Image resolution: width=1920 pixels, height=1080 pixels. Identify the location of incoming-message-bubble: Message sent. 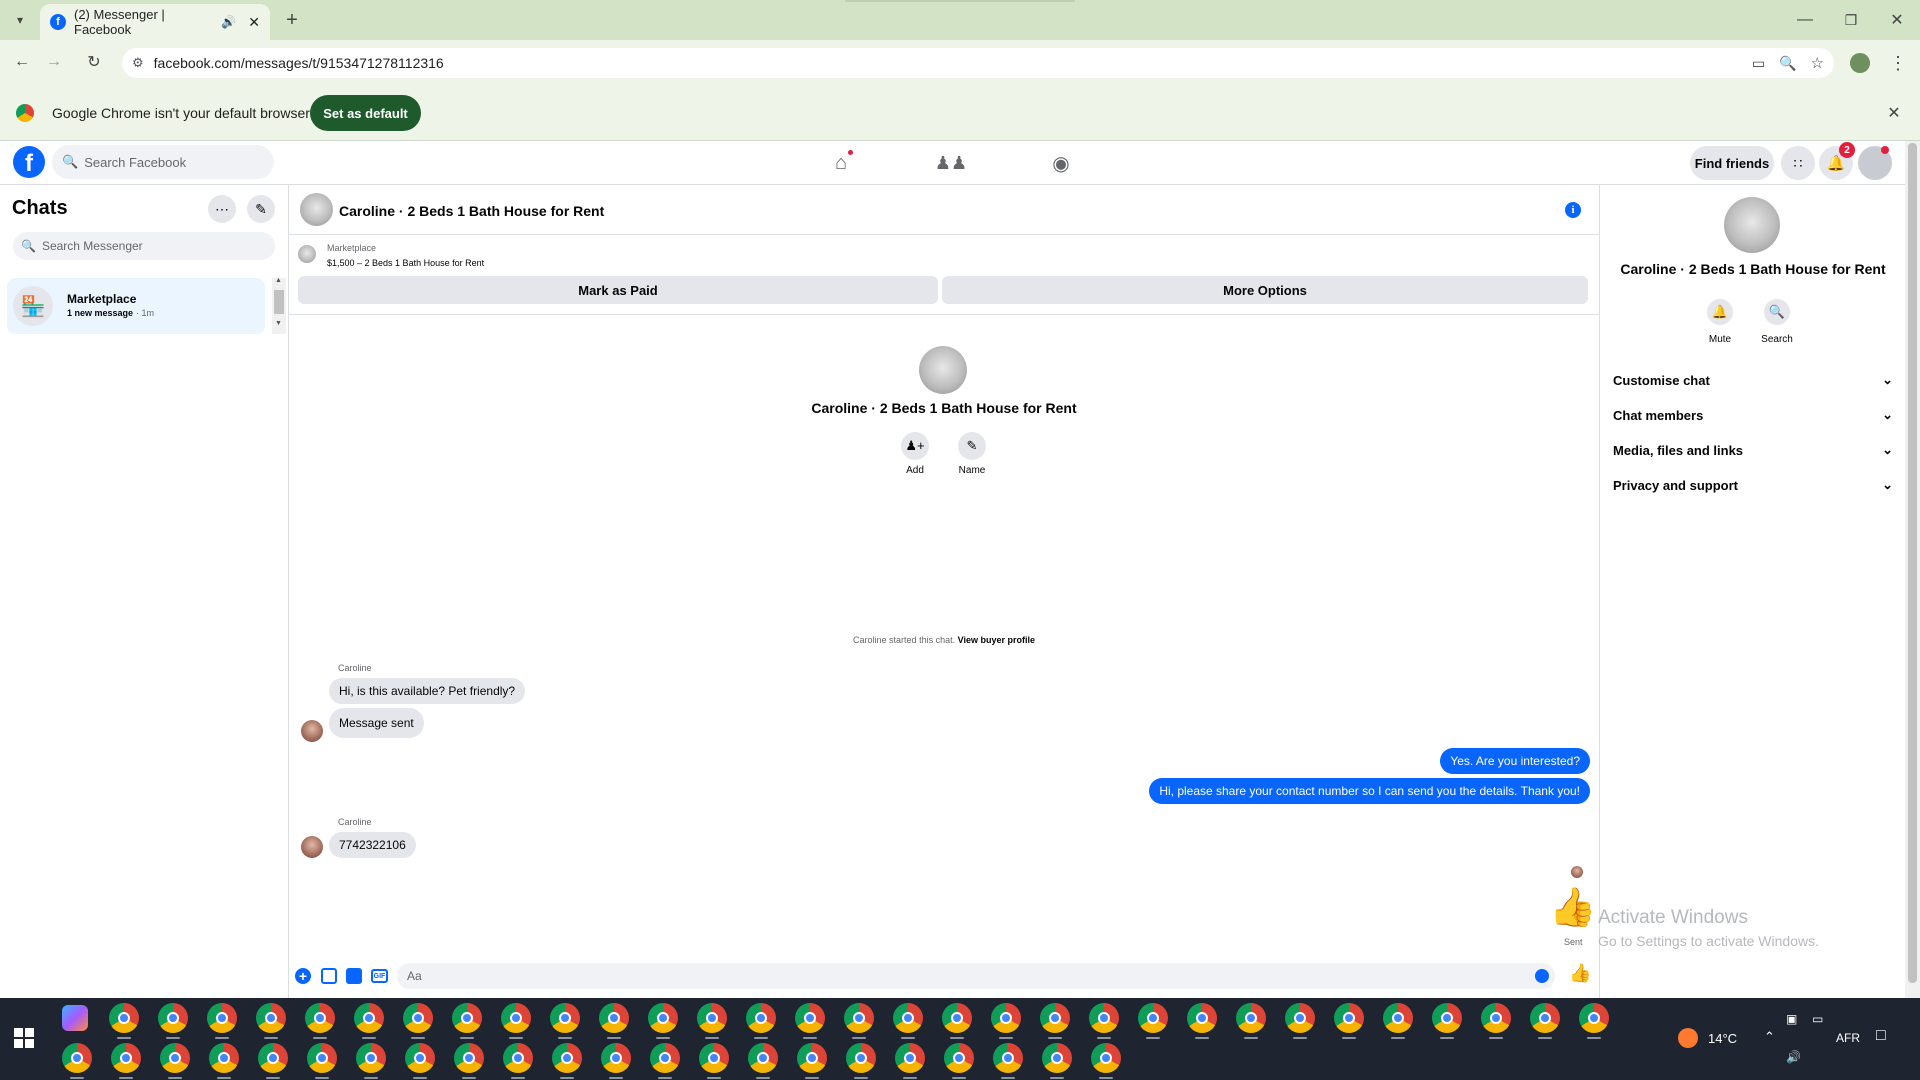
(376, 723).